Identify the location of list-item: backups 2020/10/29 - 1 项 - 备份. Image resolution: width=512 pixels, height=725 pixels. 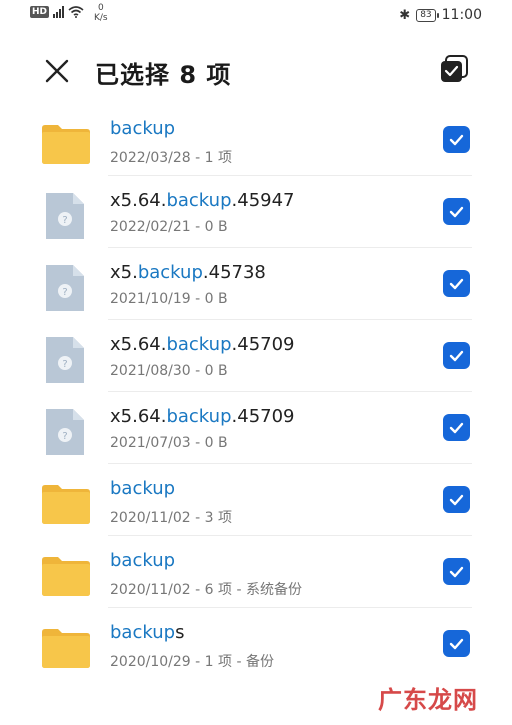
(256, 644).